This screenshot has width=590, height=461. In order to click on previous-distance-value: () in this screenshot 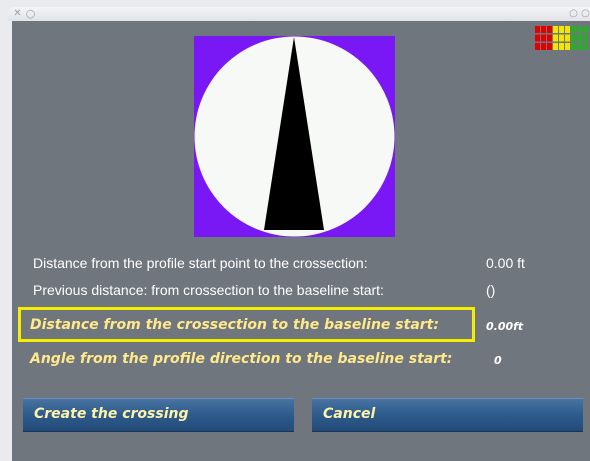, I will do `click(491, 290)`.